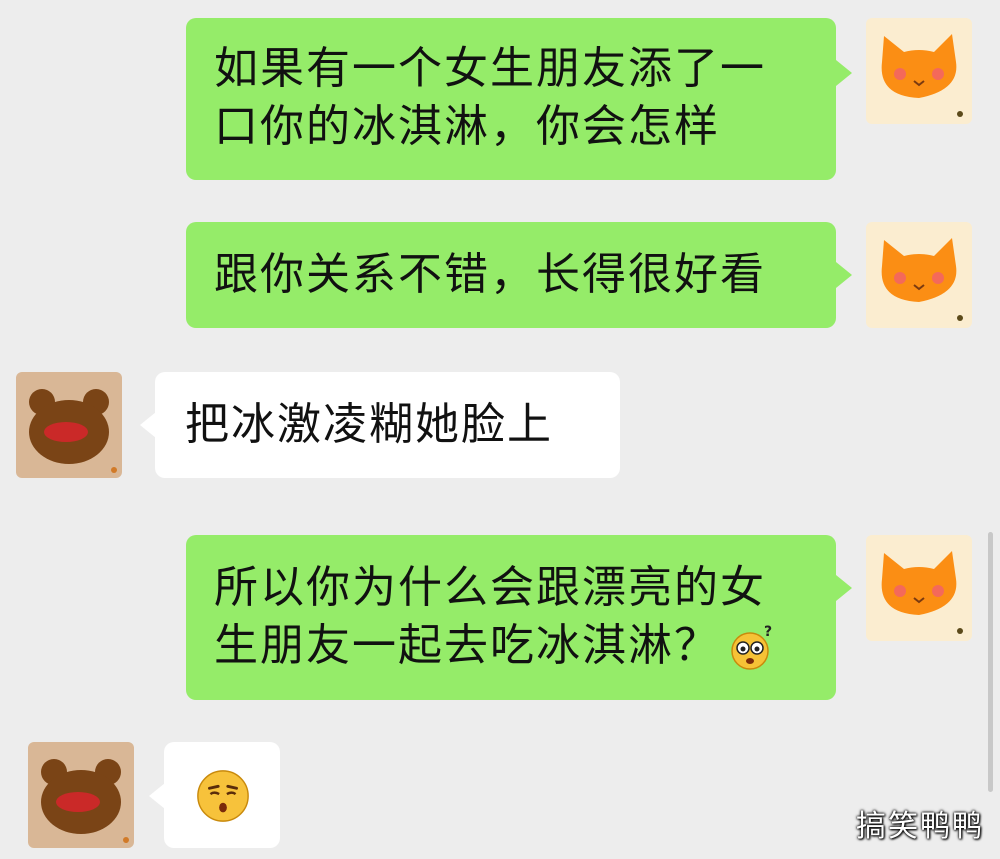 The width and height of the screenshot is (1000, 859). What do you see at coordinates (490, 587) in the screenshot?
I see `message-text-line: 所以你为什么会跟漂亮的女` at bounding box center [490, 587].